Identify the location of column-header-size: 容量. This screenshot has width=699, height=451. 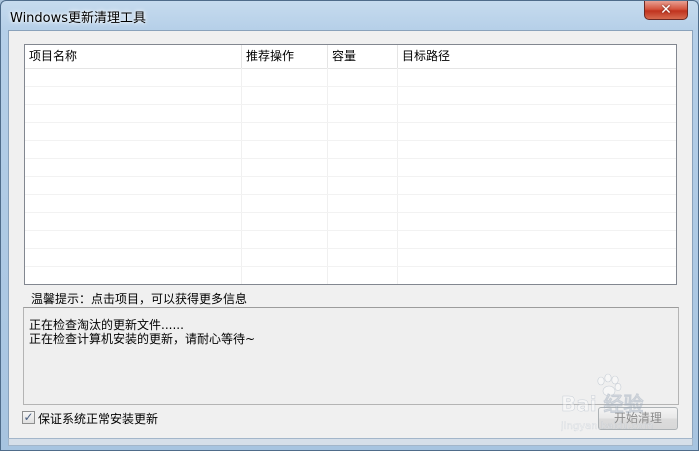
(363, 56).